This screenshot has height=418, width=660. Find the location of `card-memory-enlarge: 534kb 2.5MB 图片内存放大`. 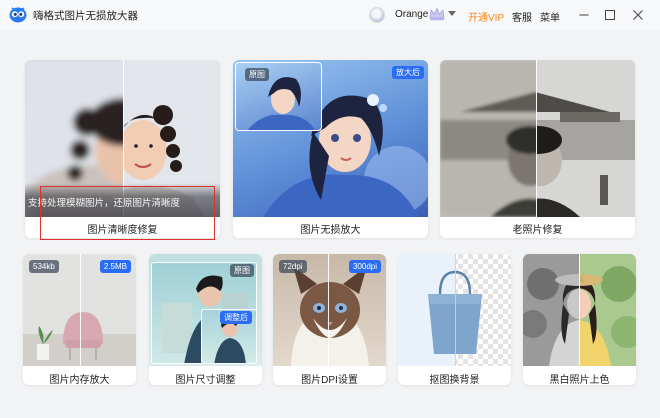

card-memory-enlarge: 534kb 2.5MB 图片内存放大 is located at coordinates (79, 319).